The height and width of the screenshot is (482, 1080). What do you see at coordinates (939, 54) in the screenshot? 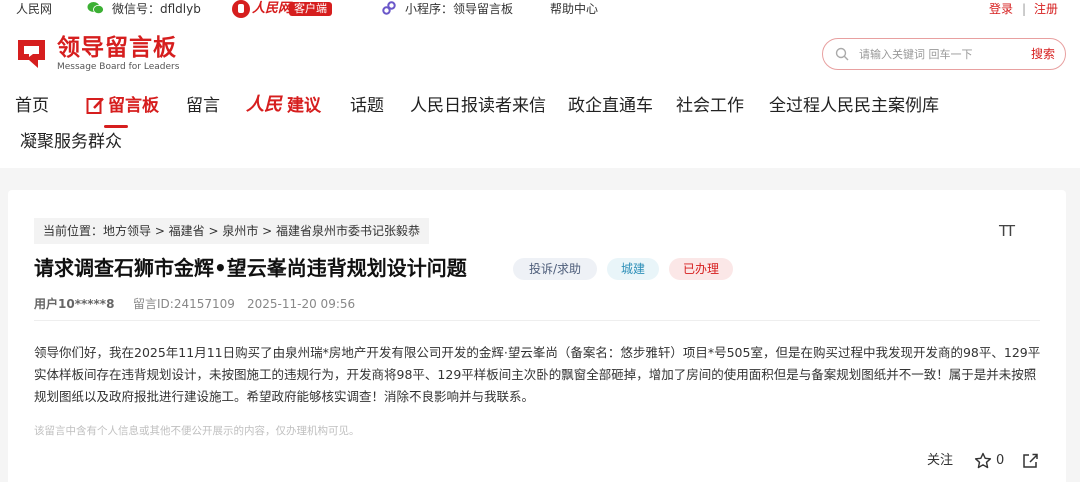
I see `search-input` at bounding box center [939, 54].